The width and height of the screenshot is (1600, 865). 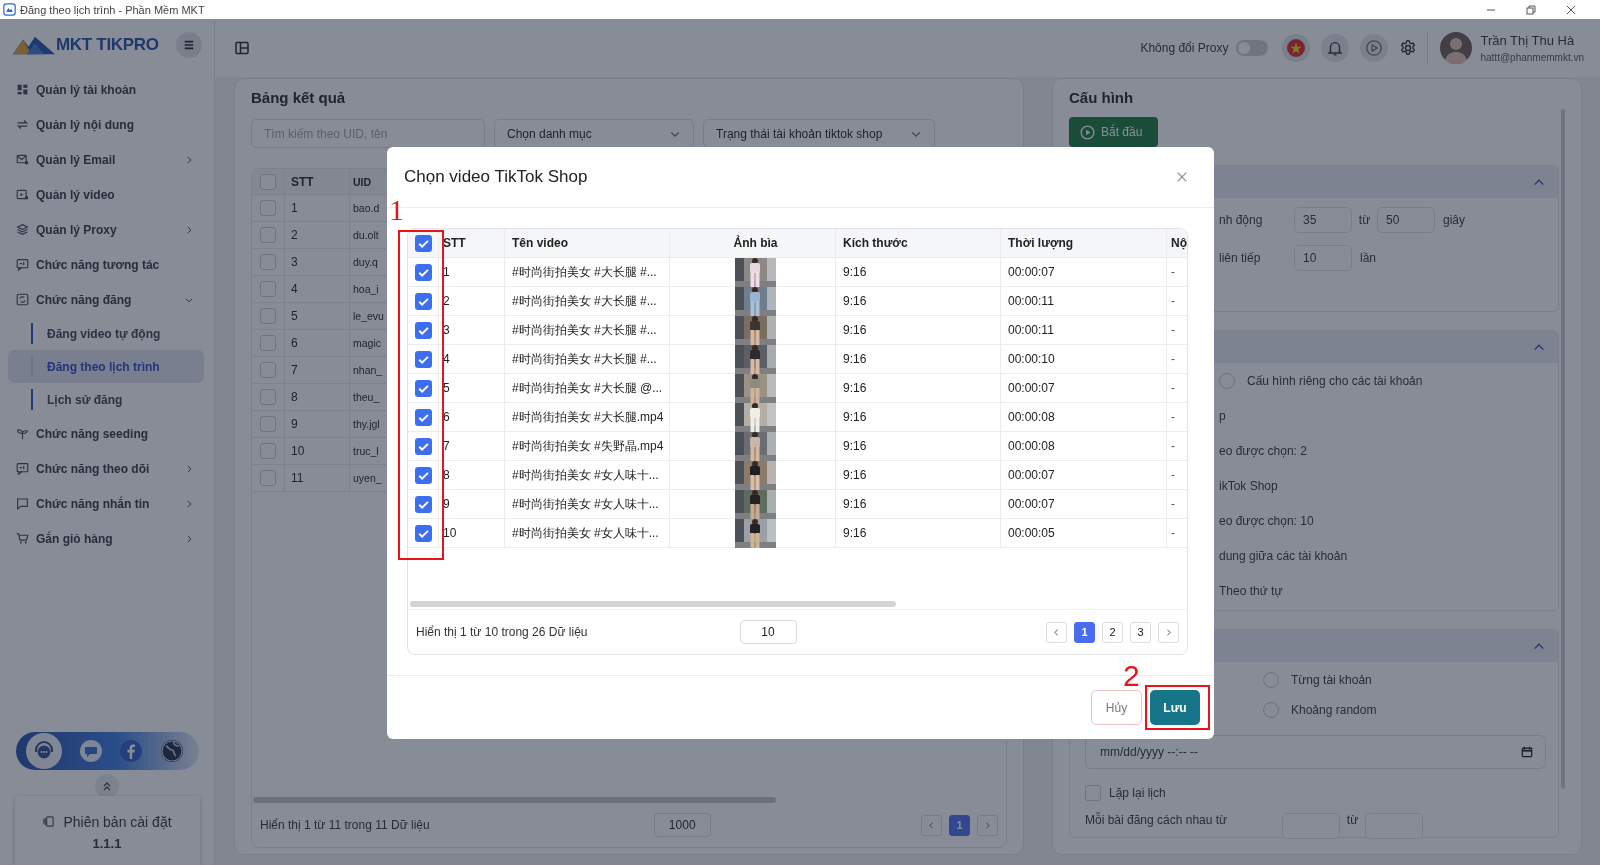 I want to click on page-button: 2, so click(x=1112, y=632).